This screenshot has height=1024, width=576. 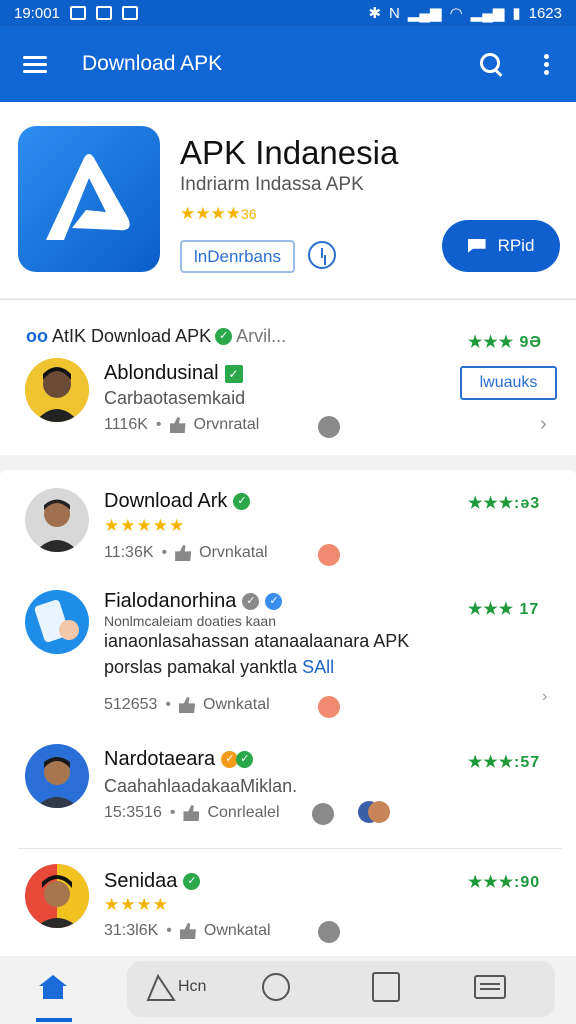 I want to click on review-meta: 512653 • Ownkatal, so click(x=187, y=705).